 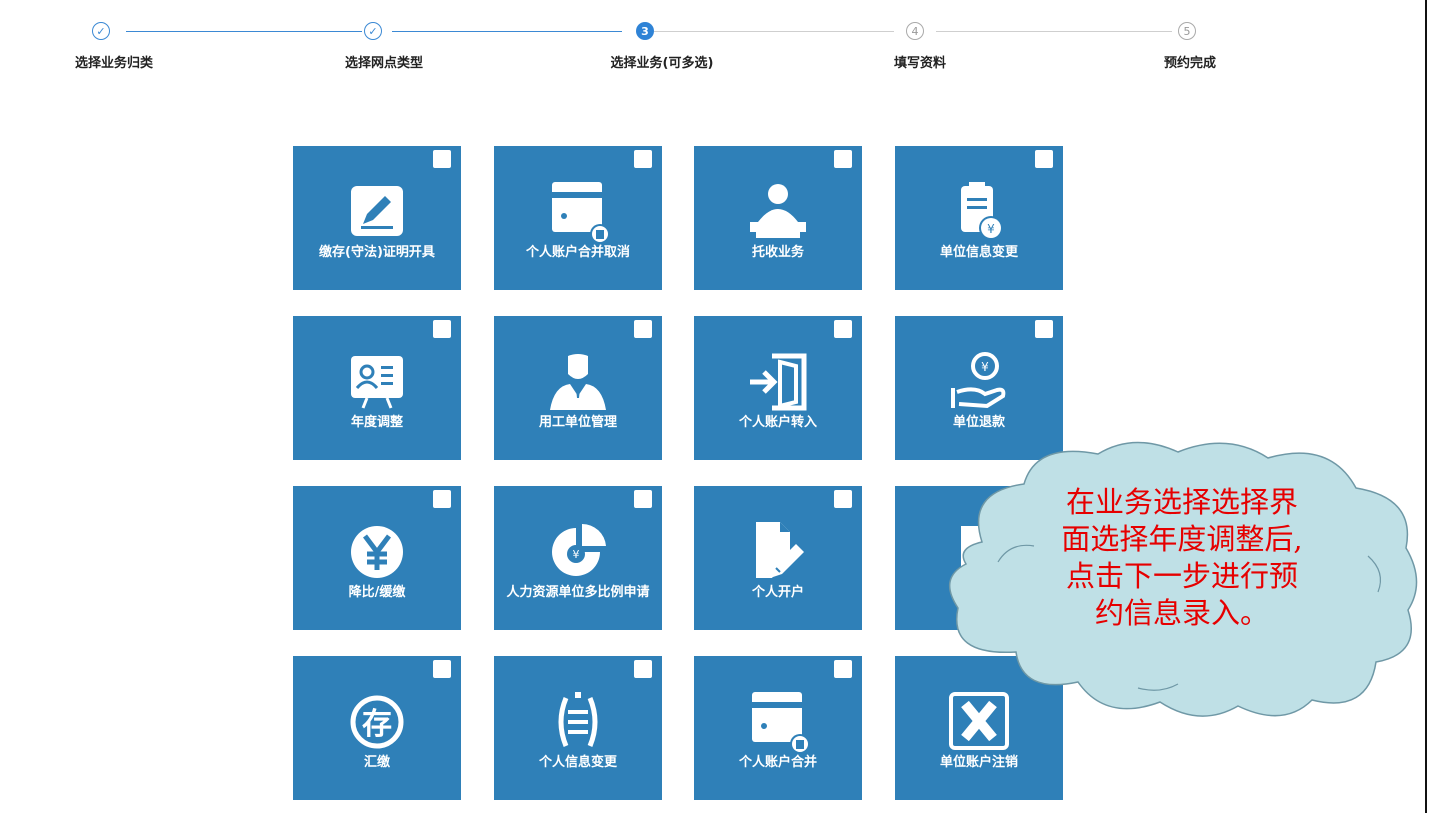 I want to click on tile-label: 人力资源单位多比例申请, so click(x=578, y=592).